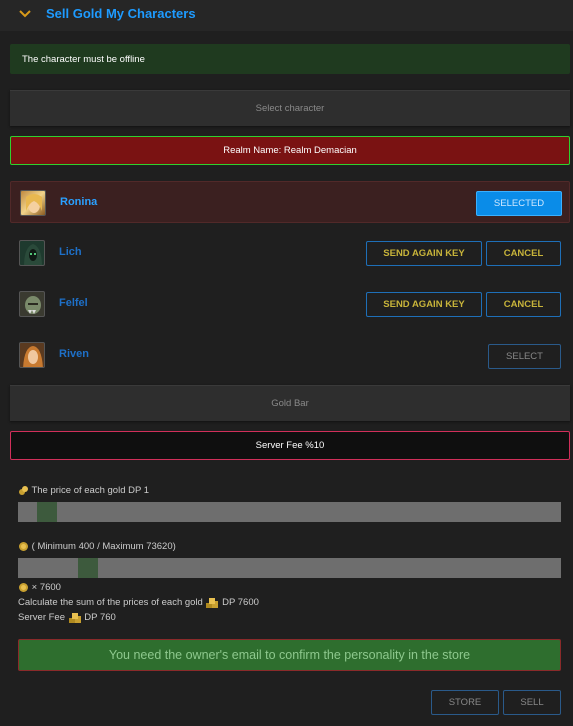 This screenshot has width=573, height=726. What do you see at coordinates (121, 13) in the screenshot?
I see `page-title: Sell Gold My Characters` at bounding box center [121, 13].